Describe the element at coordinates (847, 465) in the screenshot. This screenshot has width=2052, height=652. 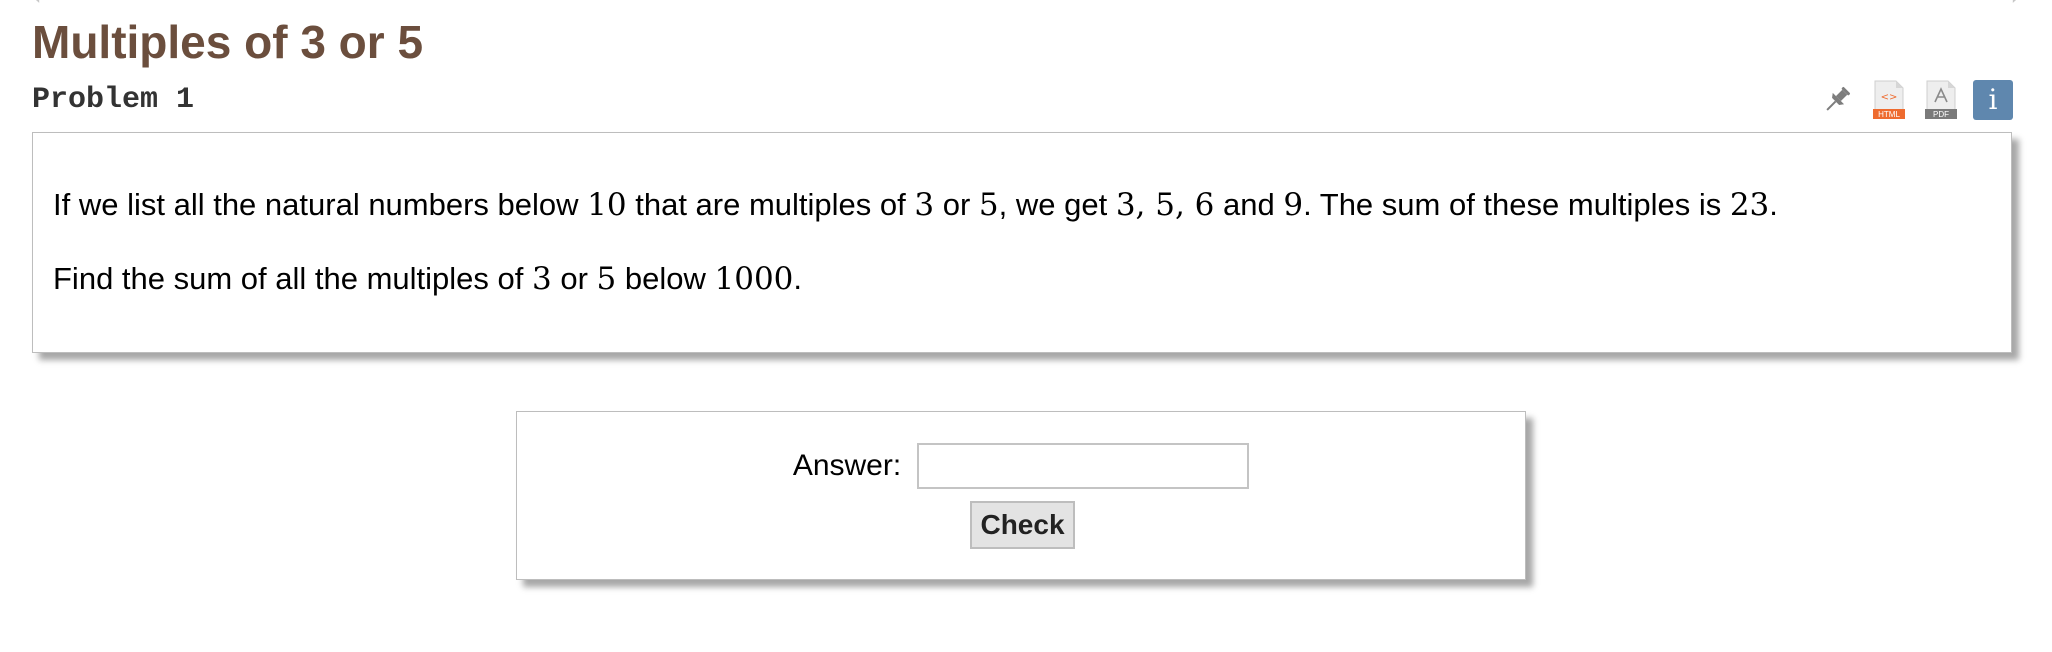
I see `answer-label: Answer:` at that location.